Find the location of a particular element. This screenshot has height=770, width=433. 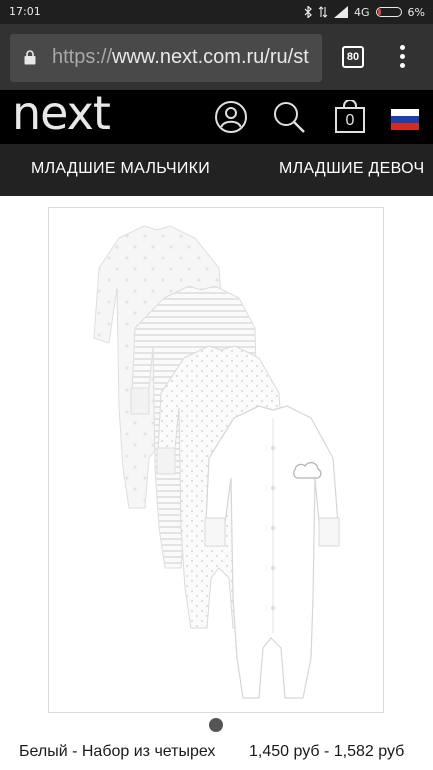

more-menu-icon is located at coordinates (403, 58).